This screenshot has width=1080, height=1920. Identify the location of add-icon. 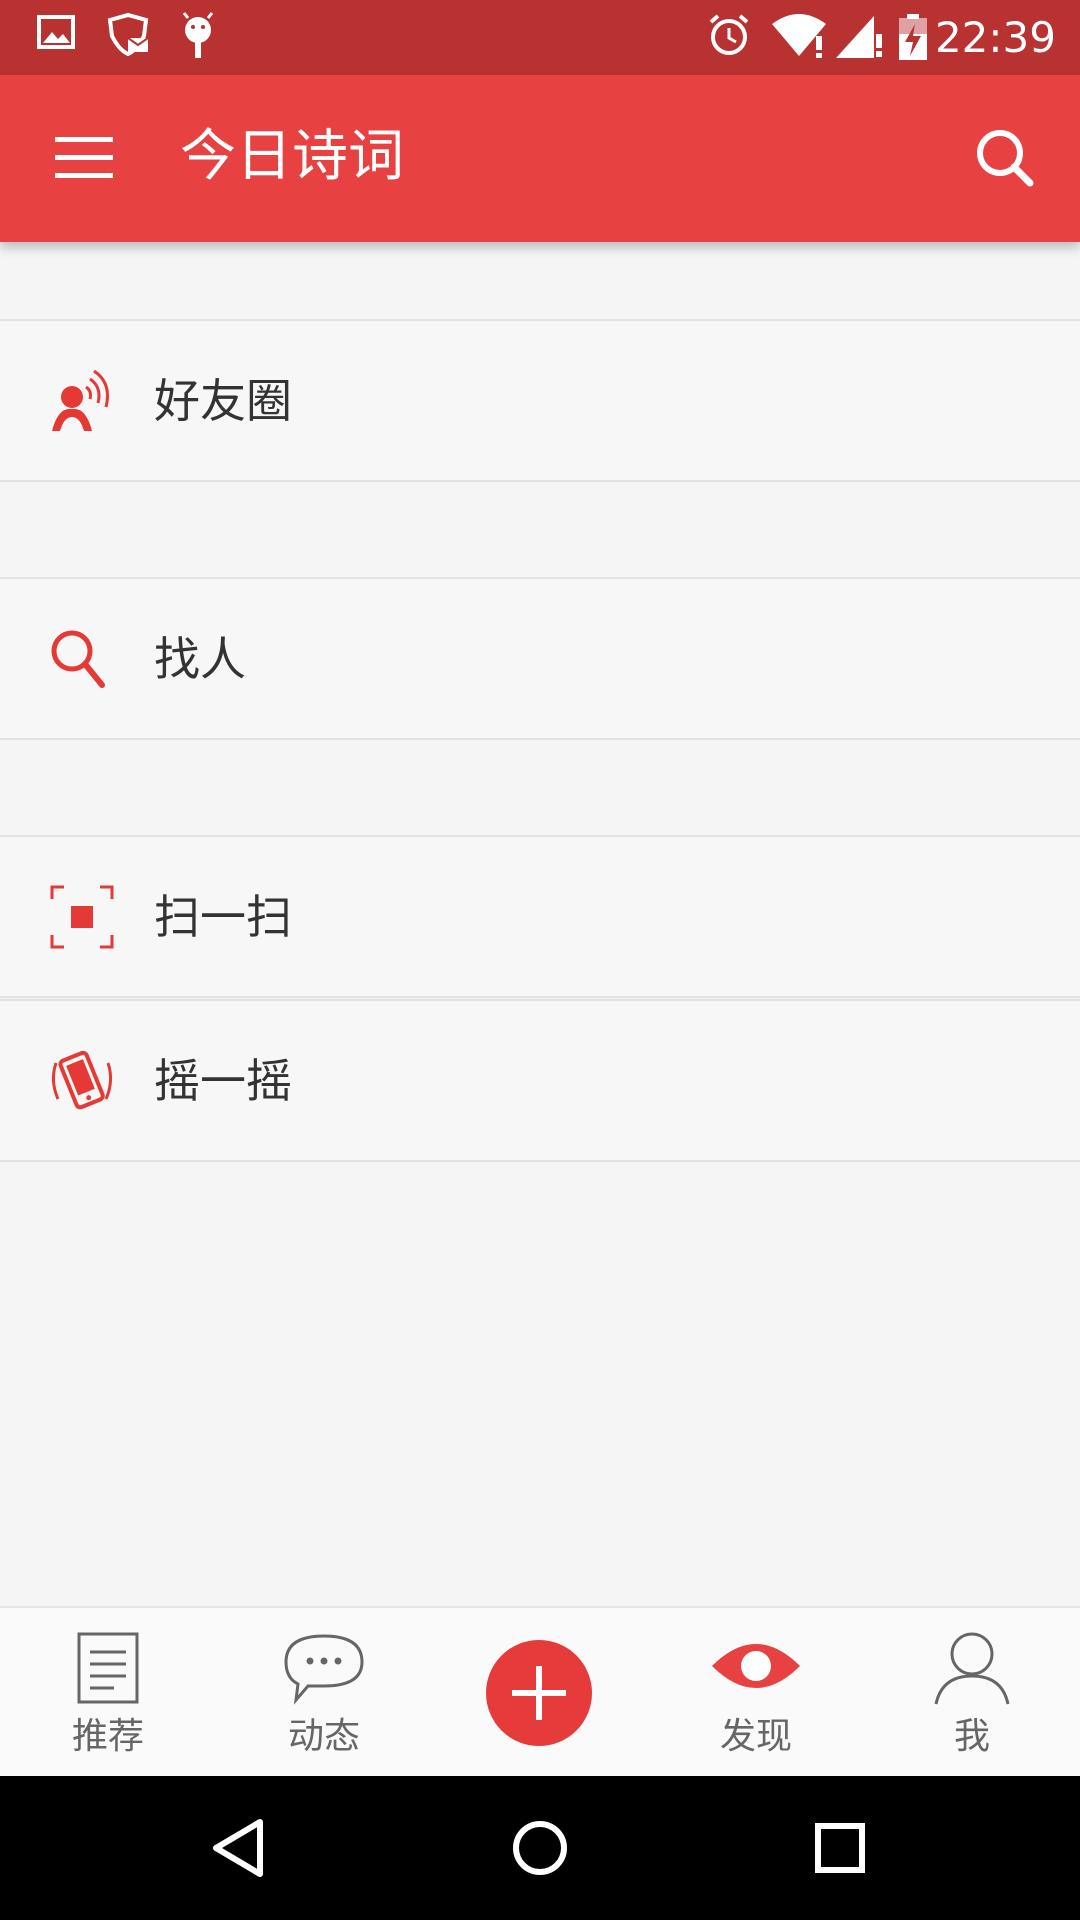
(539, 1693).